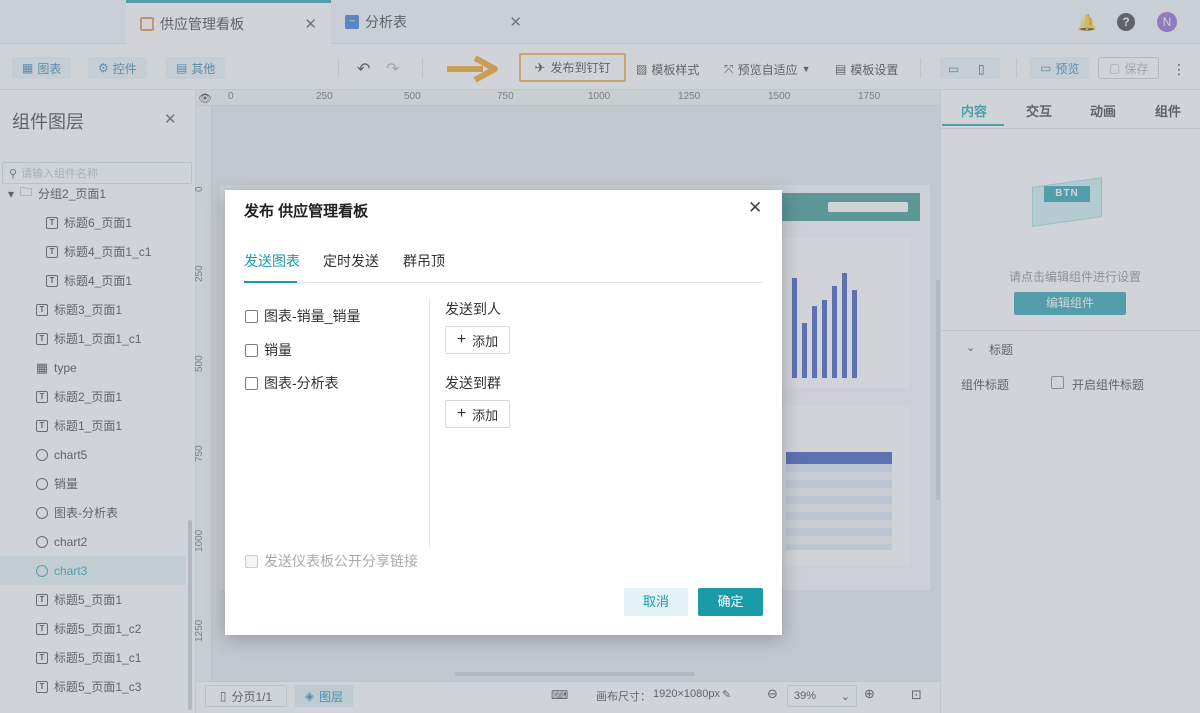 The width and height of the screenshot is (1200, 713). I want to click on chart-option-volume: 销量, so click(268, 350).